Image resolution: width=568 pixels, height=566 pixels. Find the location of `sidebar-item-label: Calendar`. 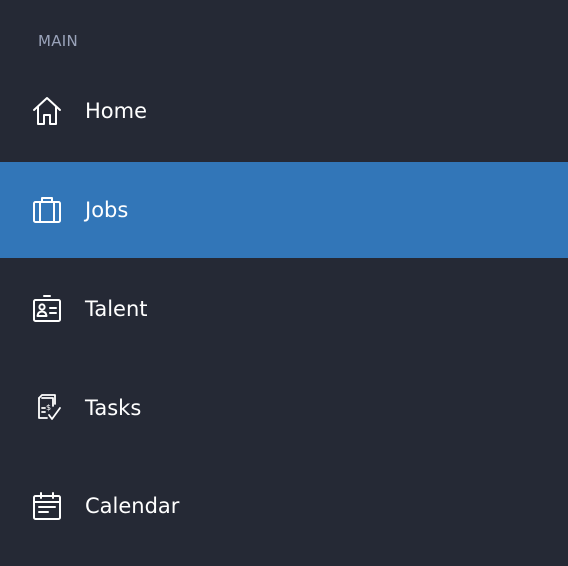

sidebar-item-label: Calendar is located at coordinates (132, 506).